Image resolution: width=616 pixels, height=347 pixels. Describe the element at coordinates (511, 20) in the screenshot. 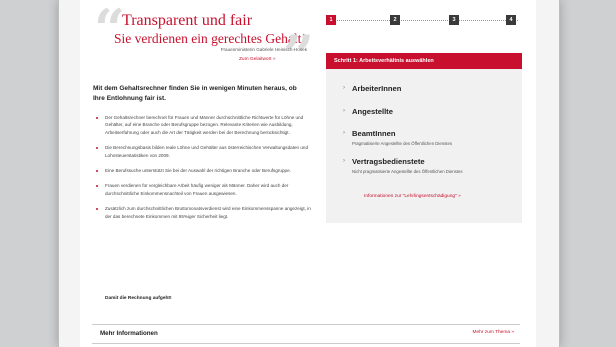

I see `step-4-marker: 4` at that location.